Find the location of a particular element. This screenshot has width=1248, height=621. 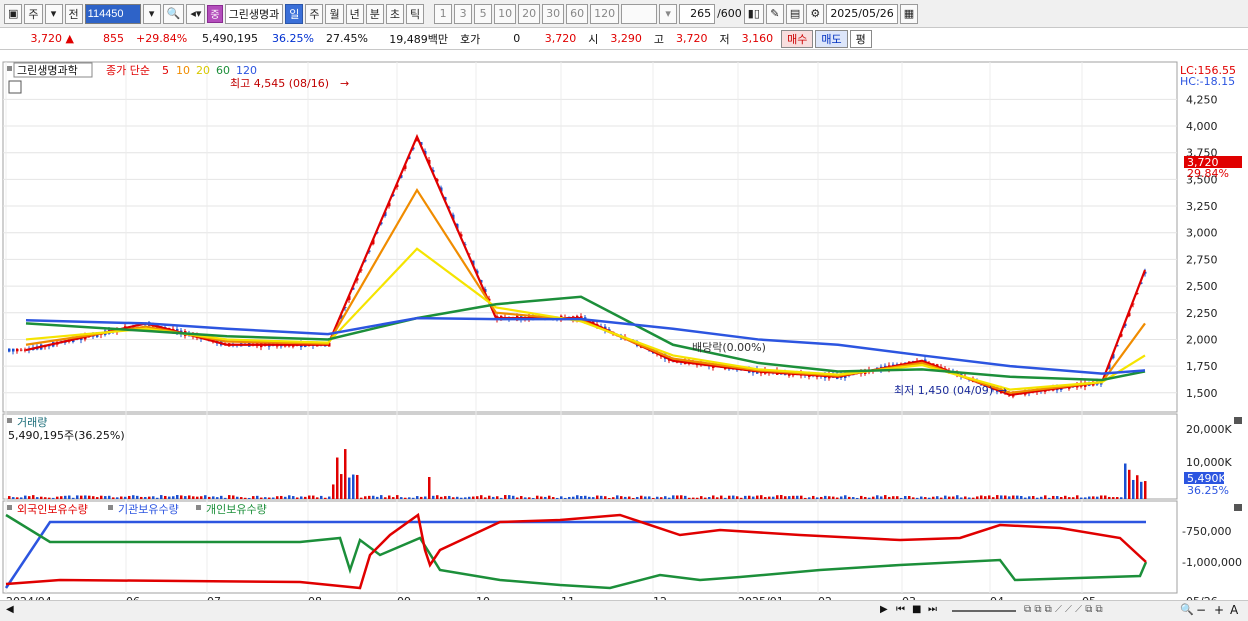

interval-120: 120 is located at coordinates (605, 13).